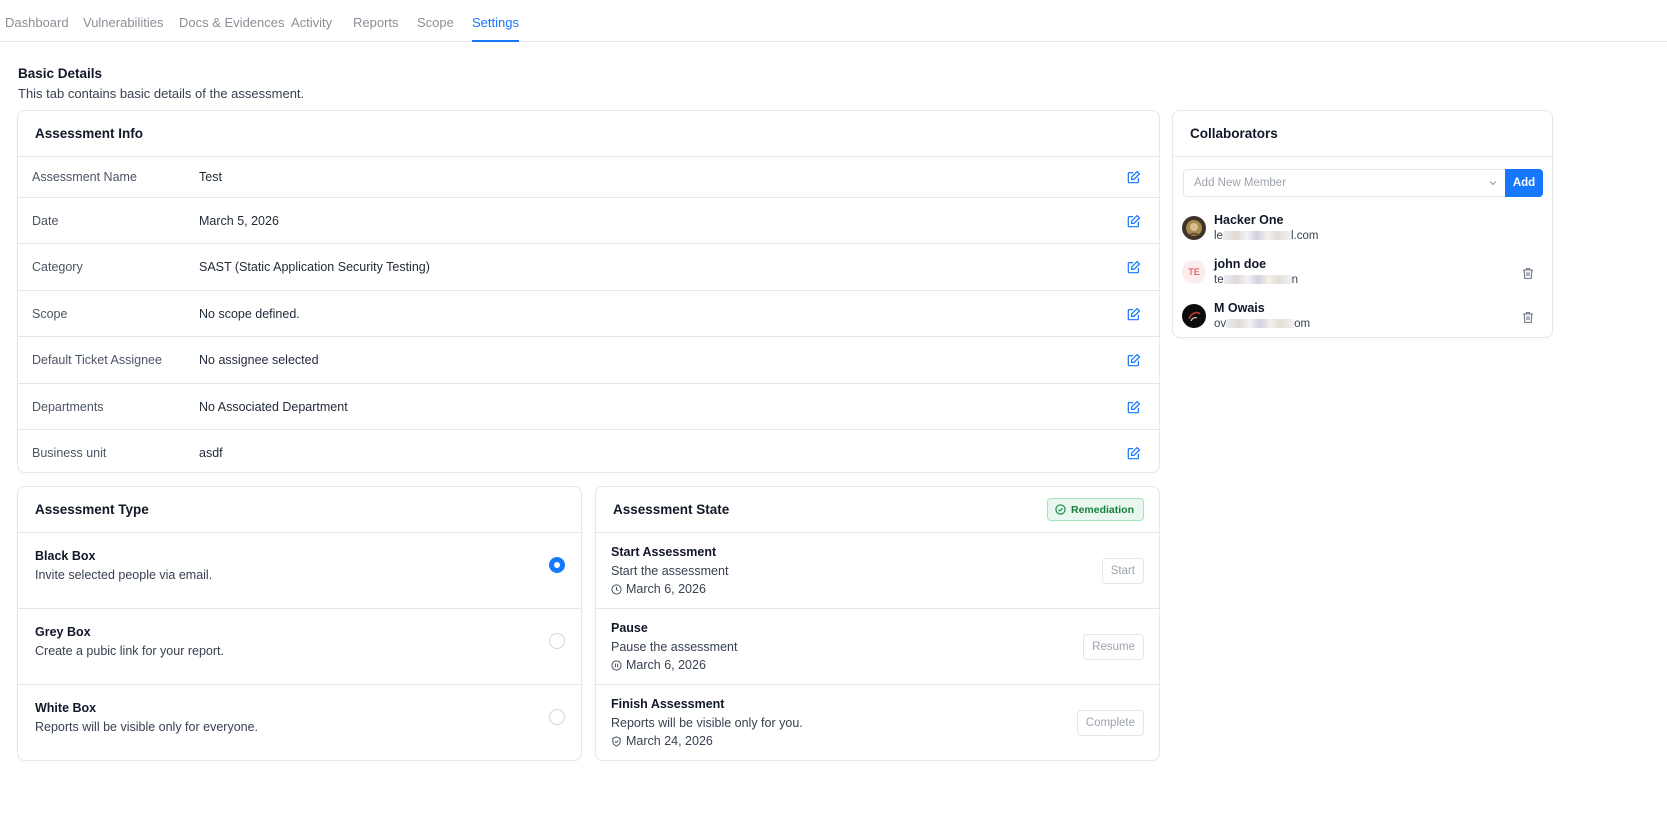 This screenshot has width=1667, height=830. I want to click on step-date-text: March 24, 2026, so click(669, 741).